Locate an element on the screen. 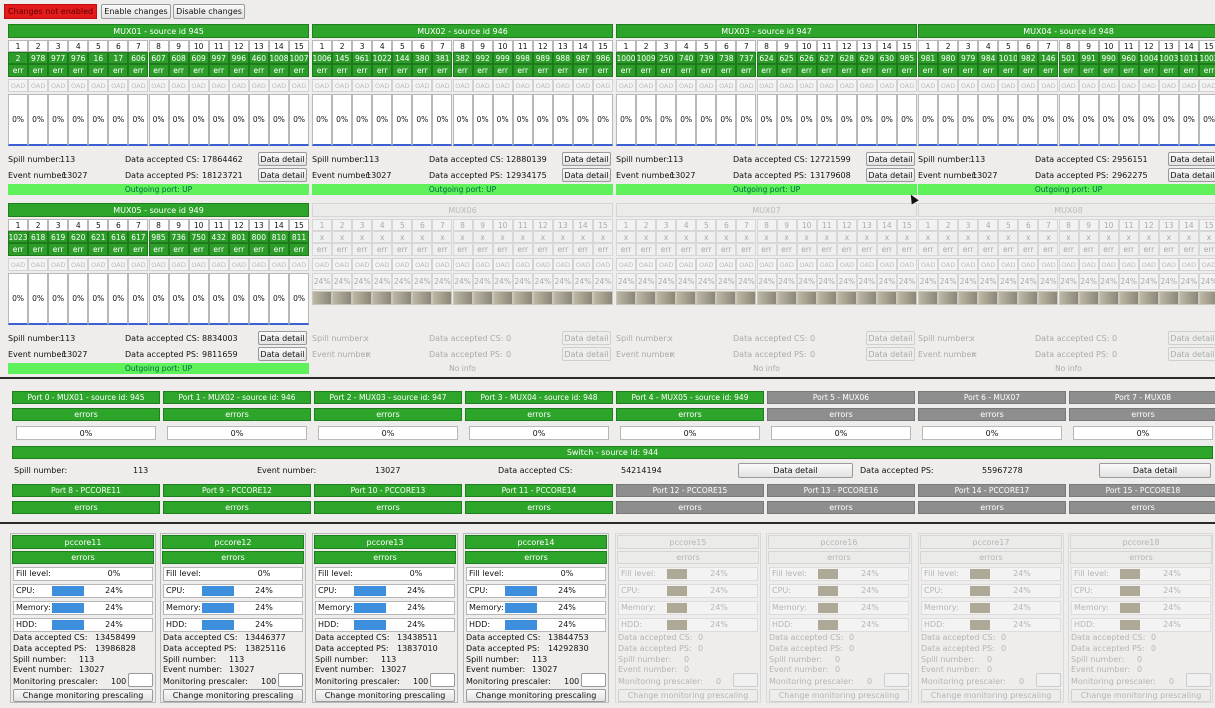  mux-channel-source-id: 981 is located at coordinates (928, 58).